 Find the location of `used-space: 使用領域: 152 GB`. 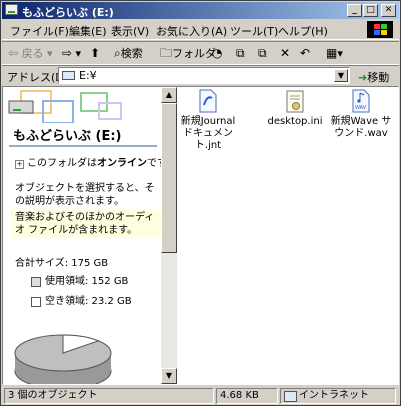

used-space: 使用領域: 152 GB is located at coordinates (87, 281).